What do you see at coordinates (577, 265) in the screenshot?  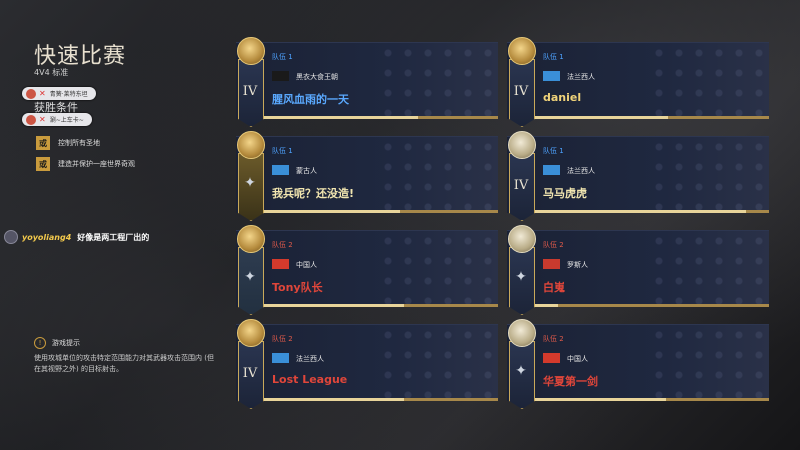 I see `civilization-name: 罗斯人` at bounding box center [577, 265].